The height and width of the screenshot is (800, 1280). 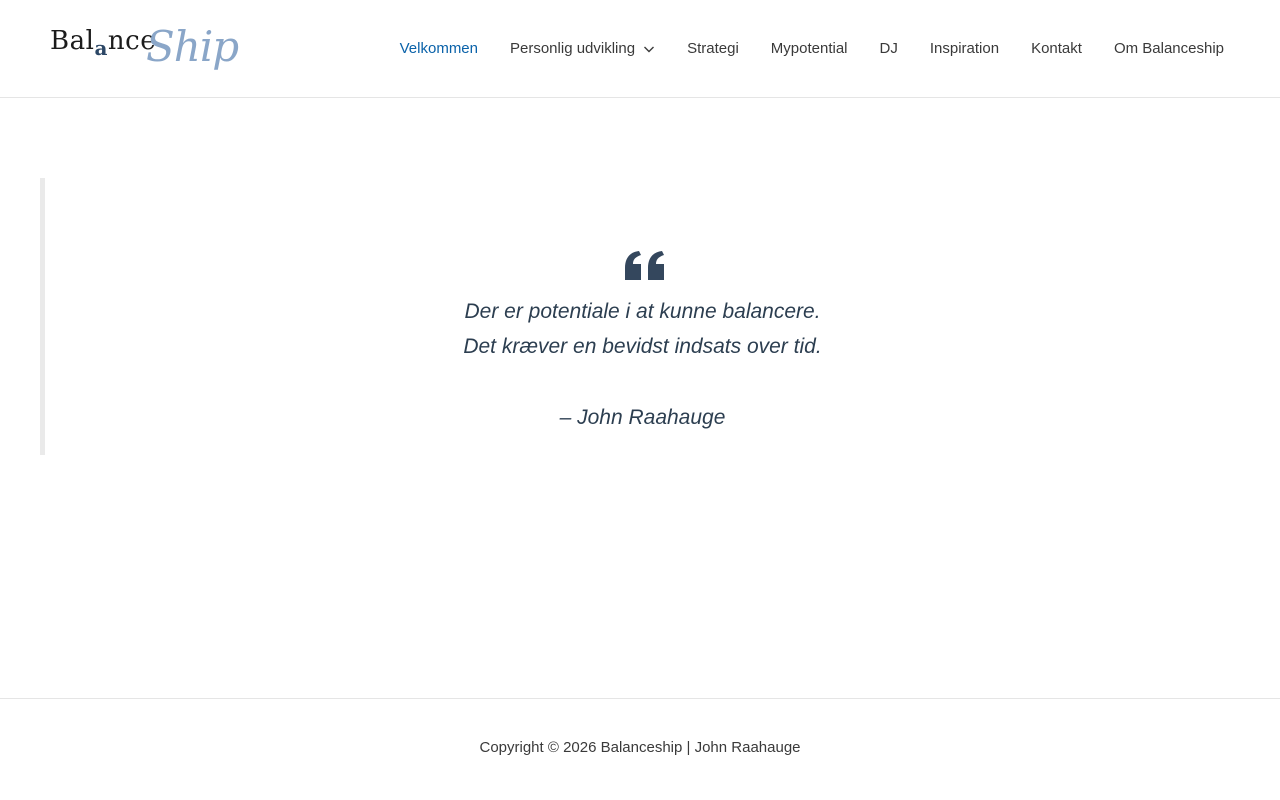 What do you see at coordinates (649, 49) in the screenshot?
I see `chevron-down-icon` at bounding box center [649, 49].